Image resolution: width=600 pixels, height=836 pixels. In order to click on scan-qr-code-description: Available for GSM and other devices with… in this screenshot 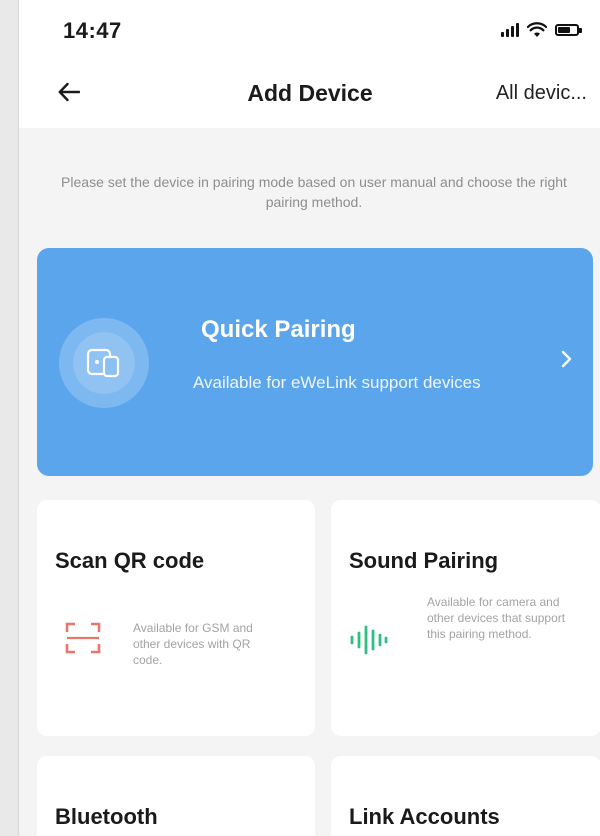, I will do `click(193, 644)`.